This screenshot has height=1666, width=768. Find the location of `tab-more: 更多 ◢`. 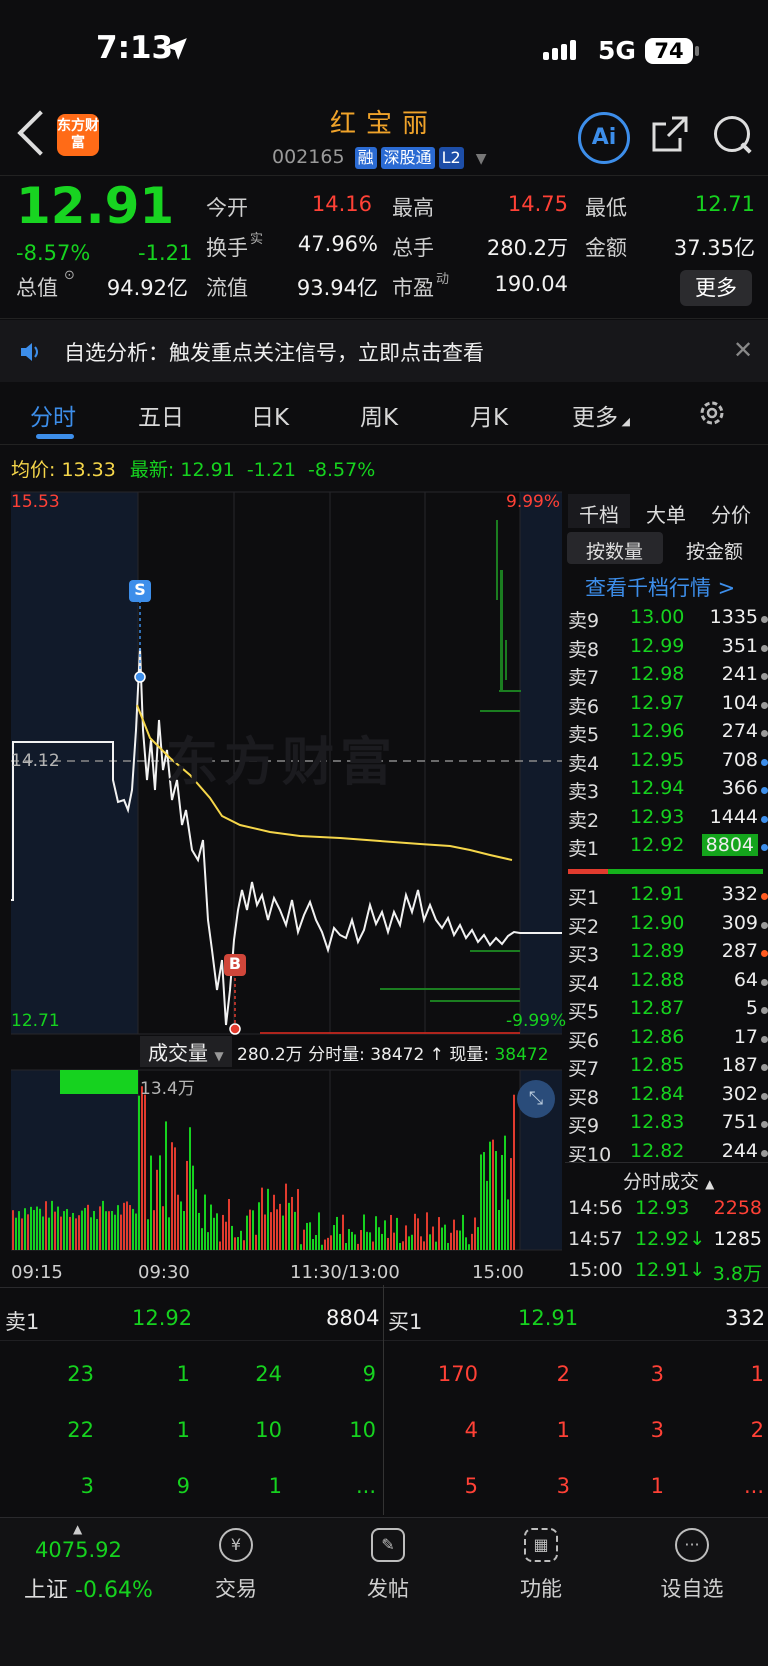

tab-more: 更多 ◢ is located at coordinates (601, 415).